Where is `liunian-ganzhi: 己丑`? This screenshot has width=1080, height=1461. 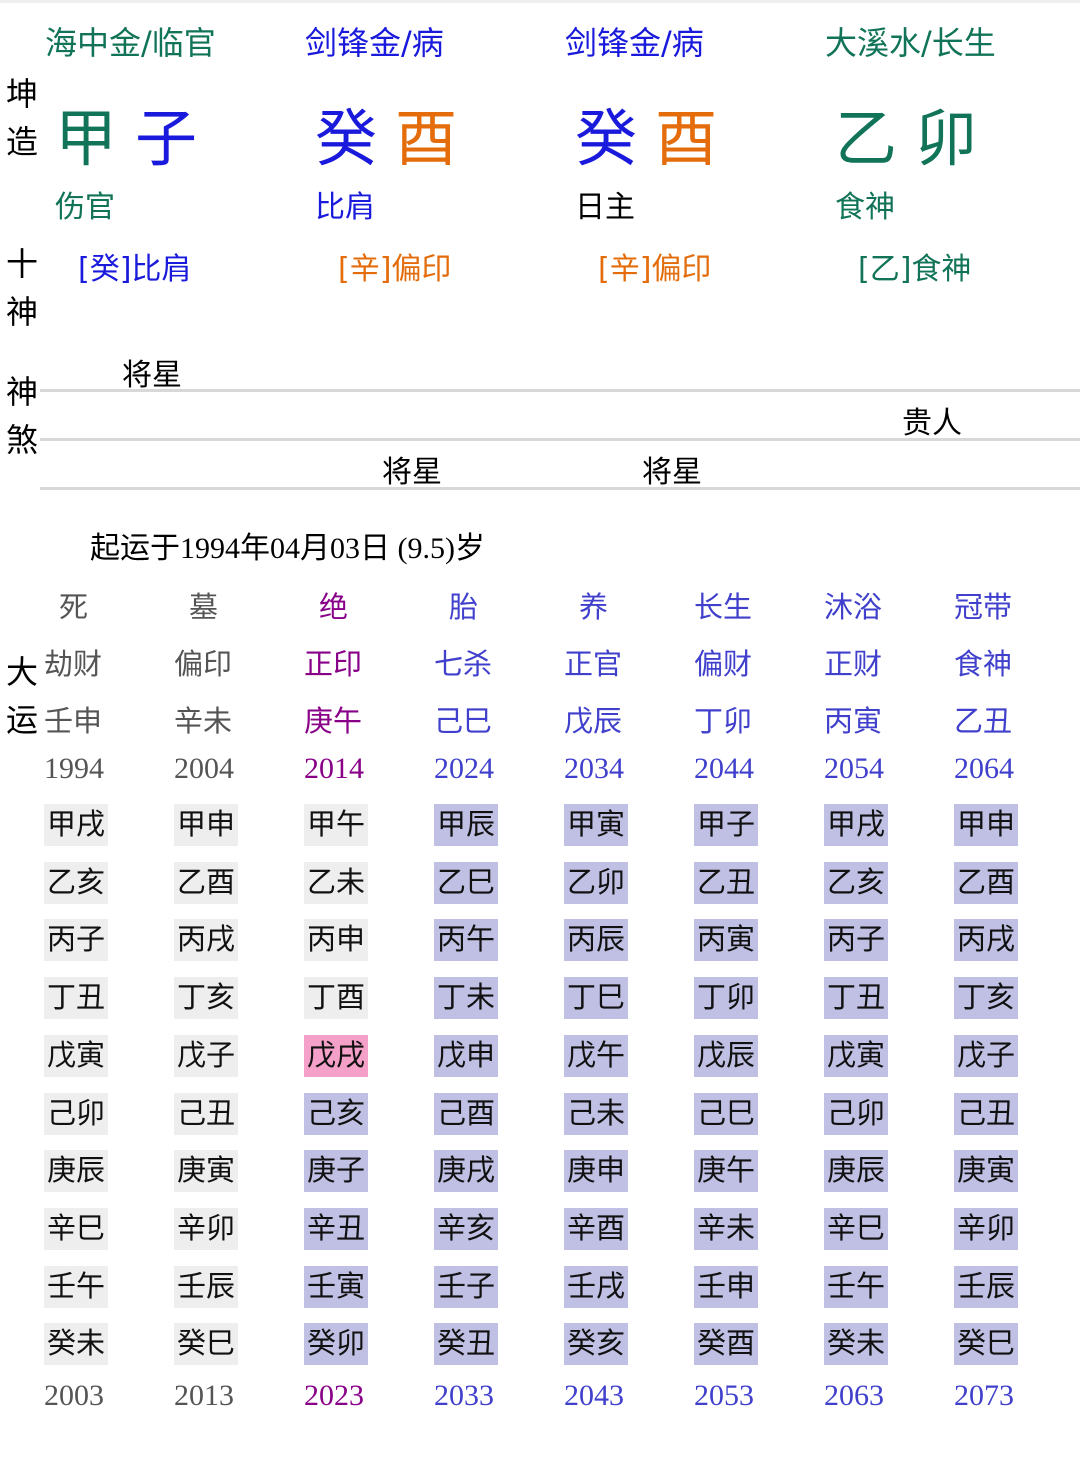 liunian-ganzhi: 己丑 is located at coordinates (206, 1113).